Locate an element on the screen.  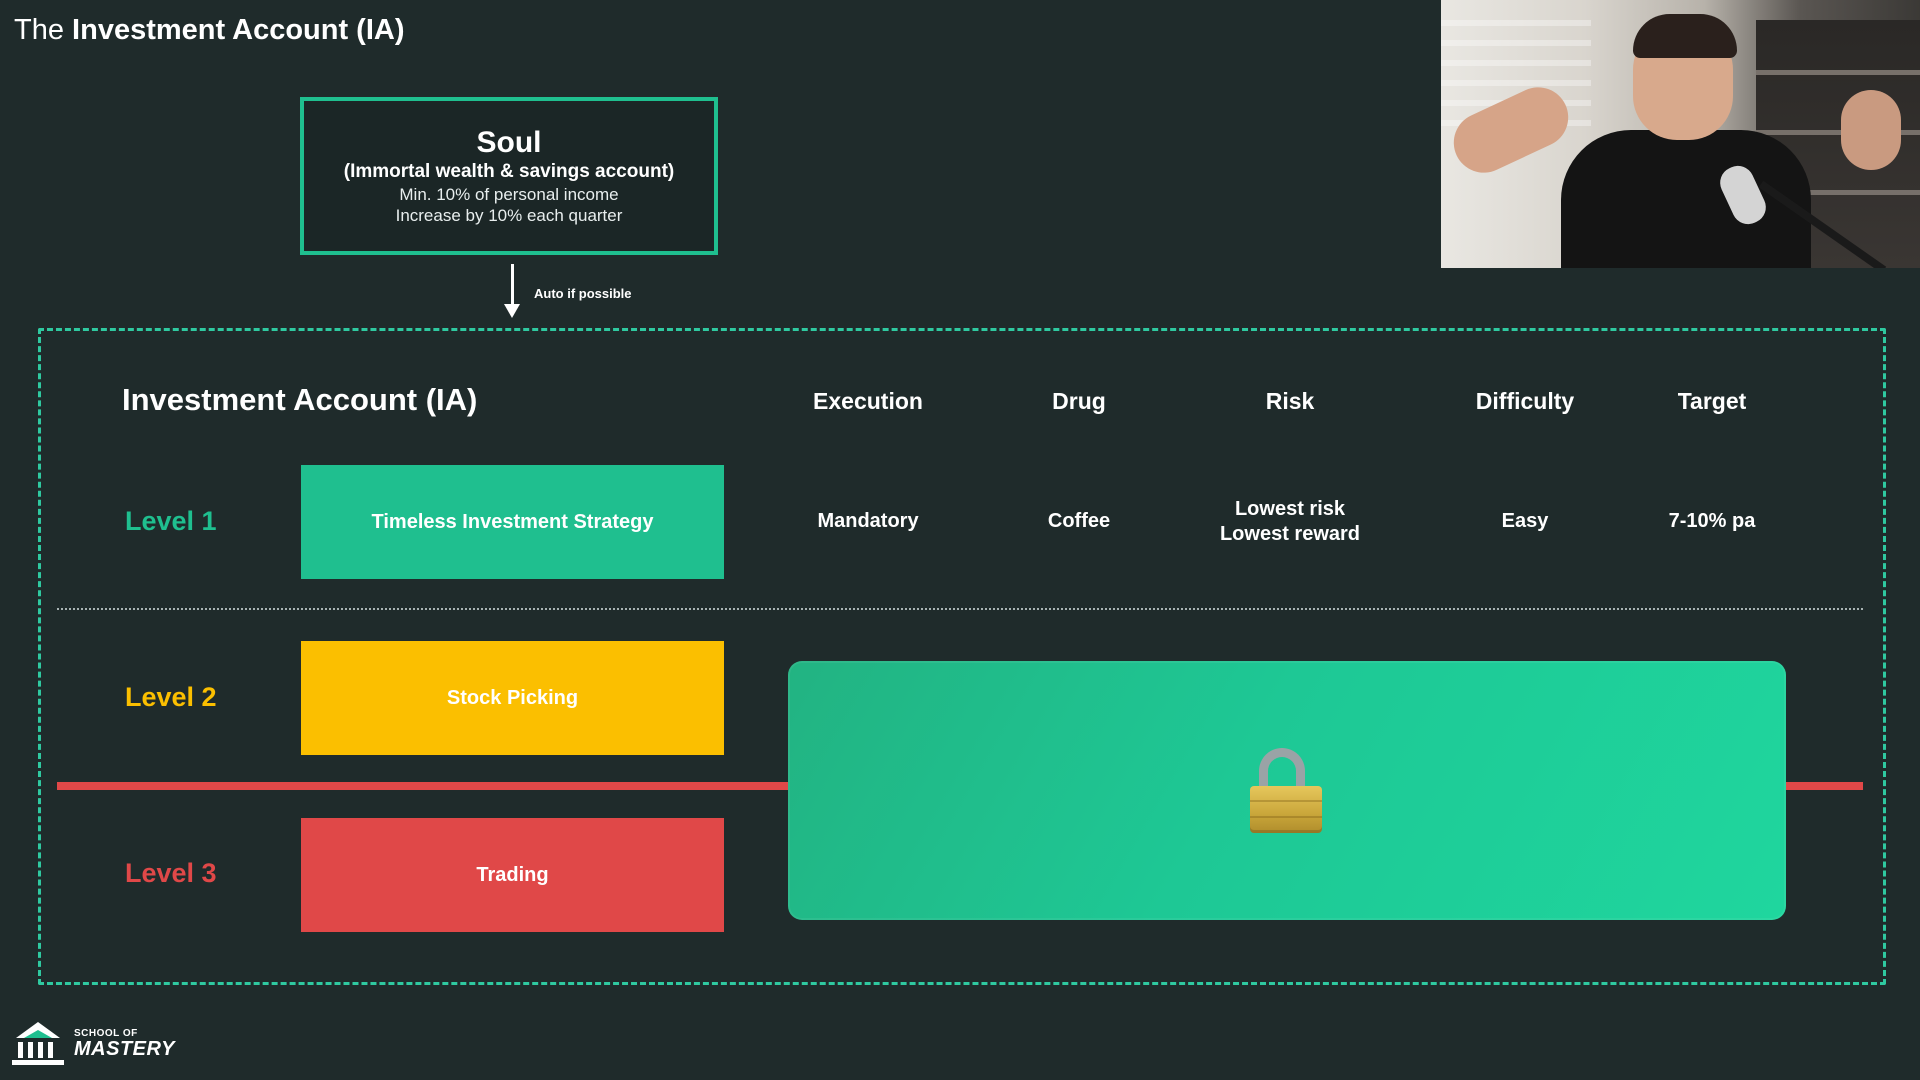
level-3-strategy-box: Trading is located at coordinates (512, 875).